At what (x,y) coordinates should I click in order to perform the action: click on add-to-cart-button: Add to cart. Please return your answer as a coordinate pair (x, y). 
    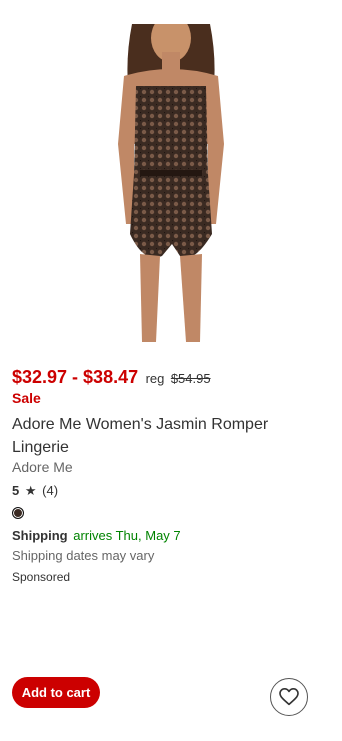
    Looking at the image, I should click on (56, 692).